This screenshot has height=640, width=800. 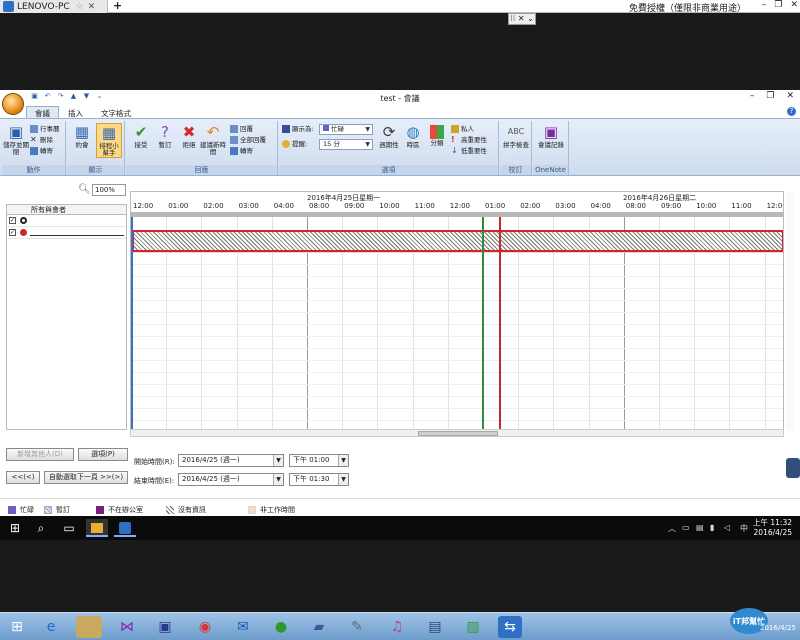 I want to click on teamviewer-icon: ⇆, so click(x=510, y=627).